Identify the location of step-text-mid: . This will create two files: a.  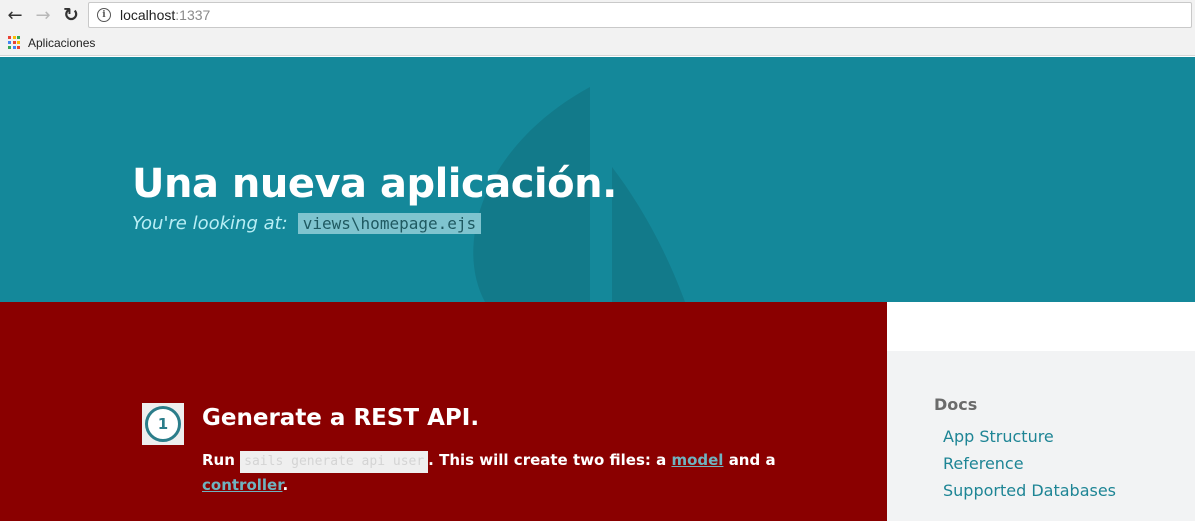
(547, 460).